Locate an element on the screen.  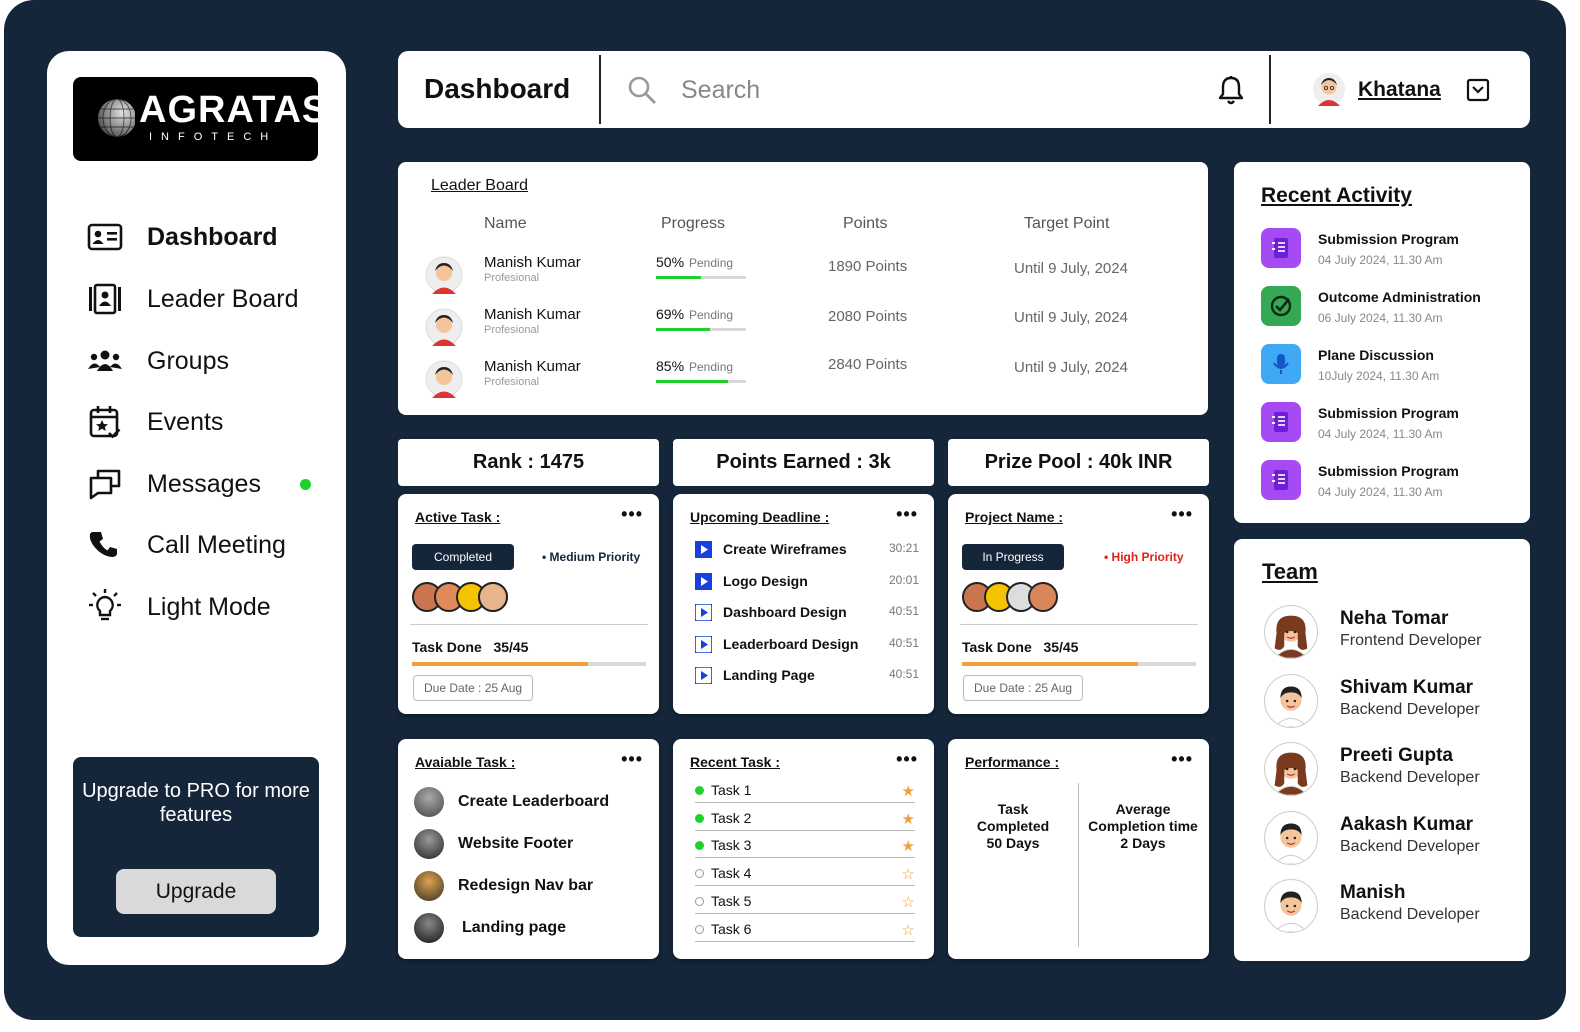
team-member: Preeti Gupta Backend Developer is located at coordinates (1394, 770).